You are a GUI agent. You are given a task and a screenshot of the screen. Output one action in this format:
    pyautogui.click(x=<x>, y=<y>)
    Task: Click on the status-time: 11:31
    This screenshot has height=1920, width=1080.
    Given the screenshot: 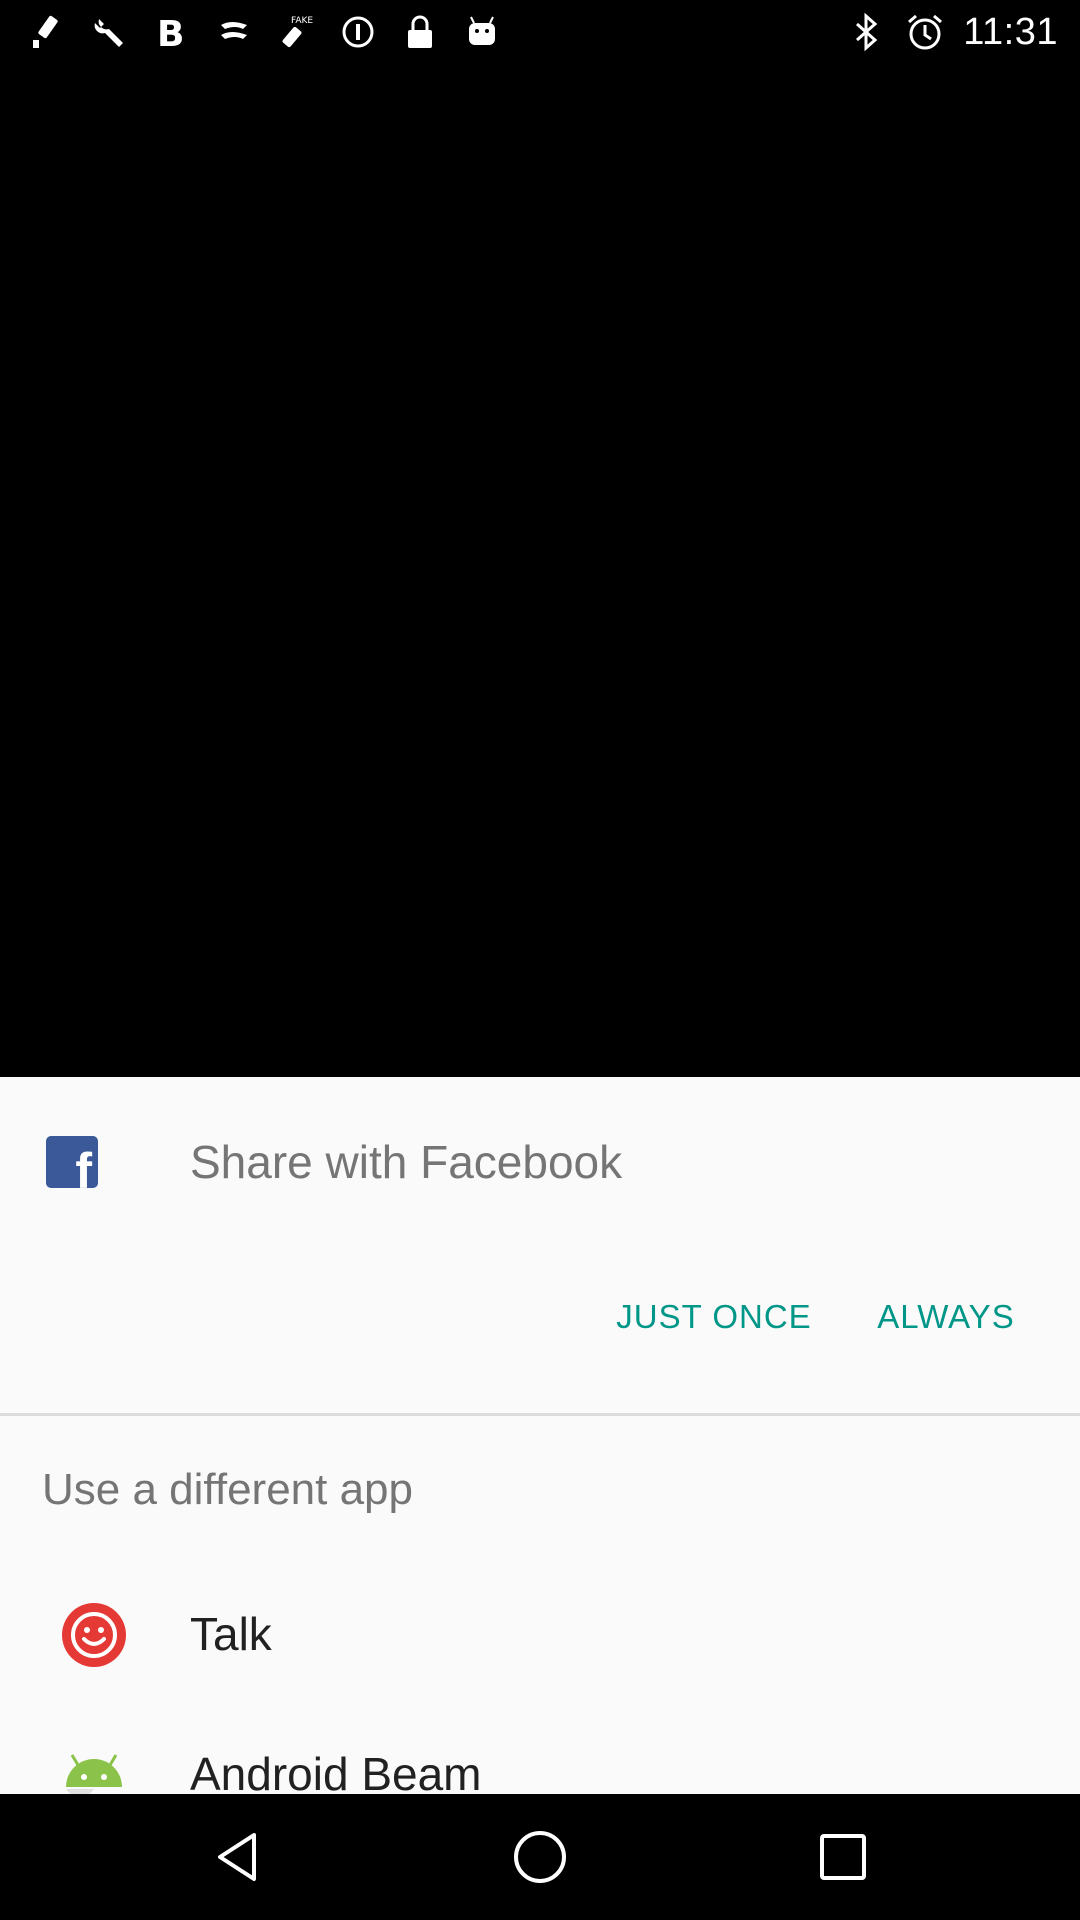 What is the action you would take?
    pyautogui.click(x=1010, y=31)
    